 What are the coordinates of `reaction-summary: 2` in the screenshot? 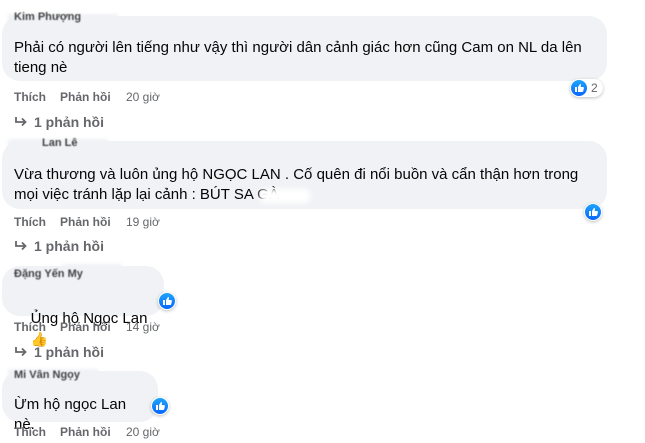 It's located at (586, 88).